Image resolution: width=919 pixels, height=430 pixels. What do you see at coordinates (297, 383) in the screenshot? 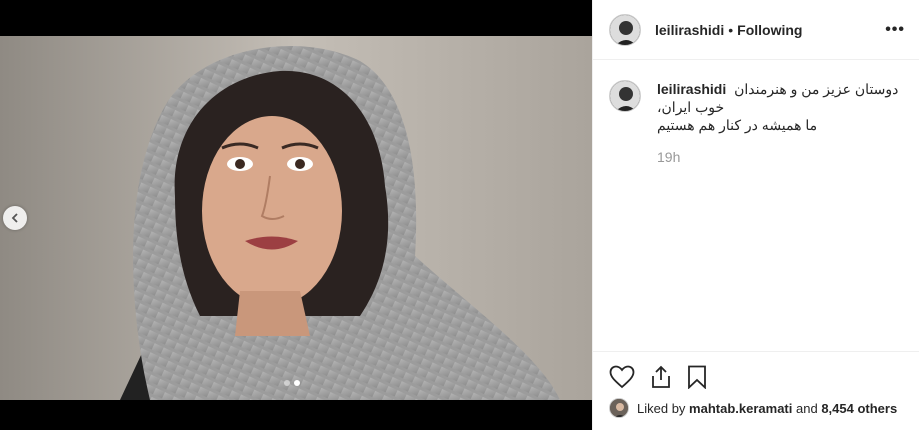
I see `carousel-dot-active` at bounding box center [297, 383].